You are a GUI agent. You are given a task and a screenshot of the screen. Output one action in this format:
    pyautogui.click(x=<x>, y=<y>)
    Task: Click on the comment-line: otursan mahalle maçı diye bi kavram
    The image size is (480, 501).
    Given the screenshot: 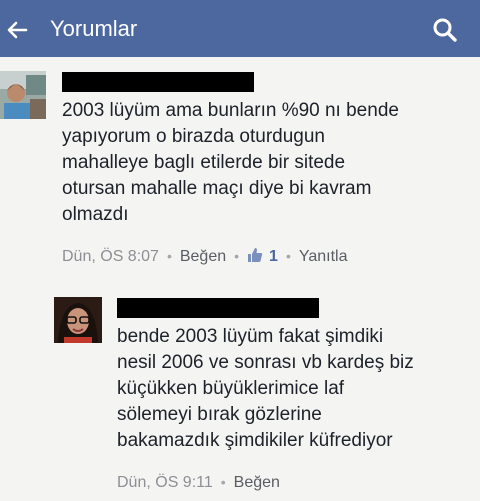 What is the action you would take?
    pyautogui.click(x=217, y=188)
    